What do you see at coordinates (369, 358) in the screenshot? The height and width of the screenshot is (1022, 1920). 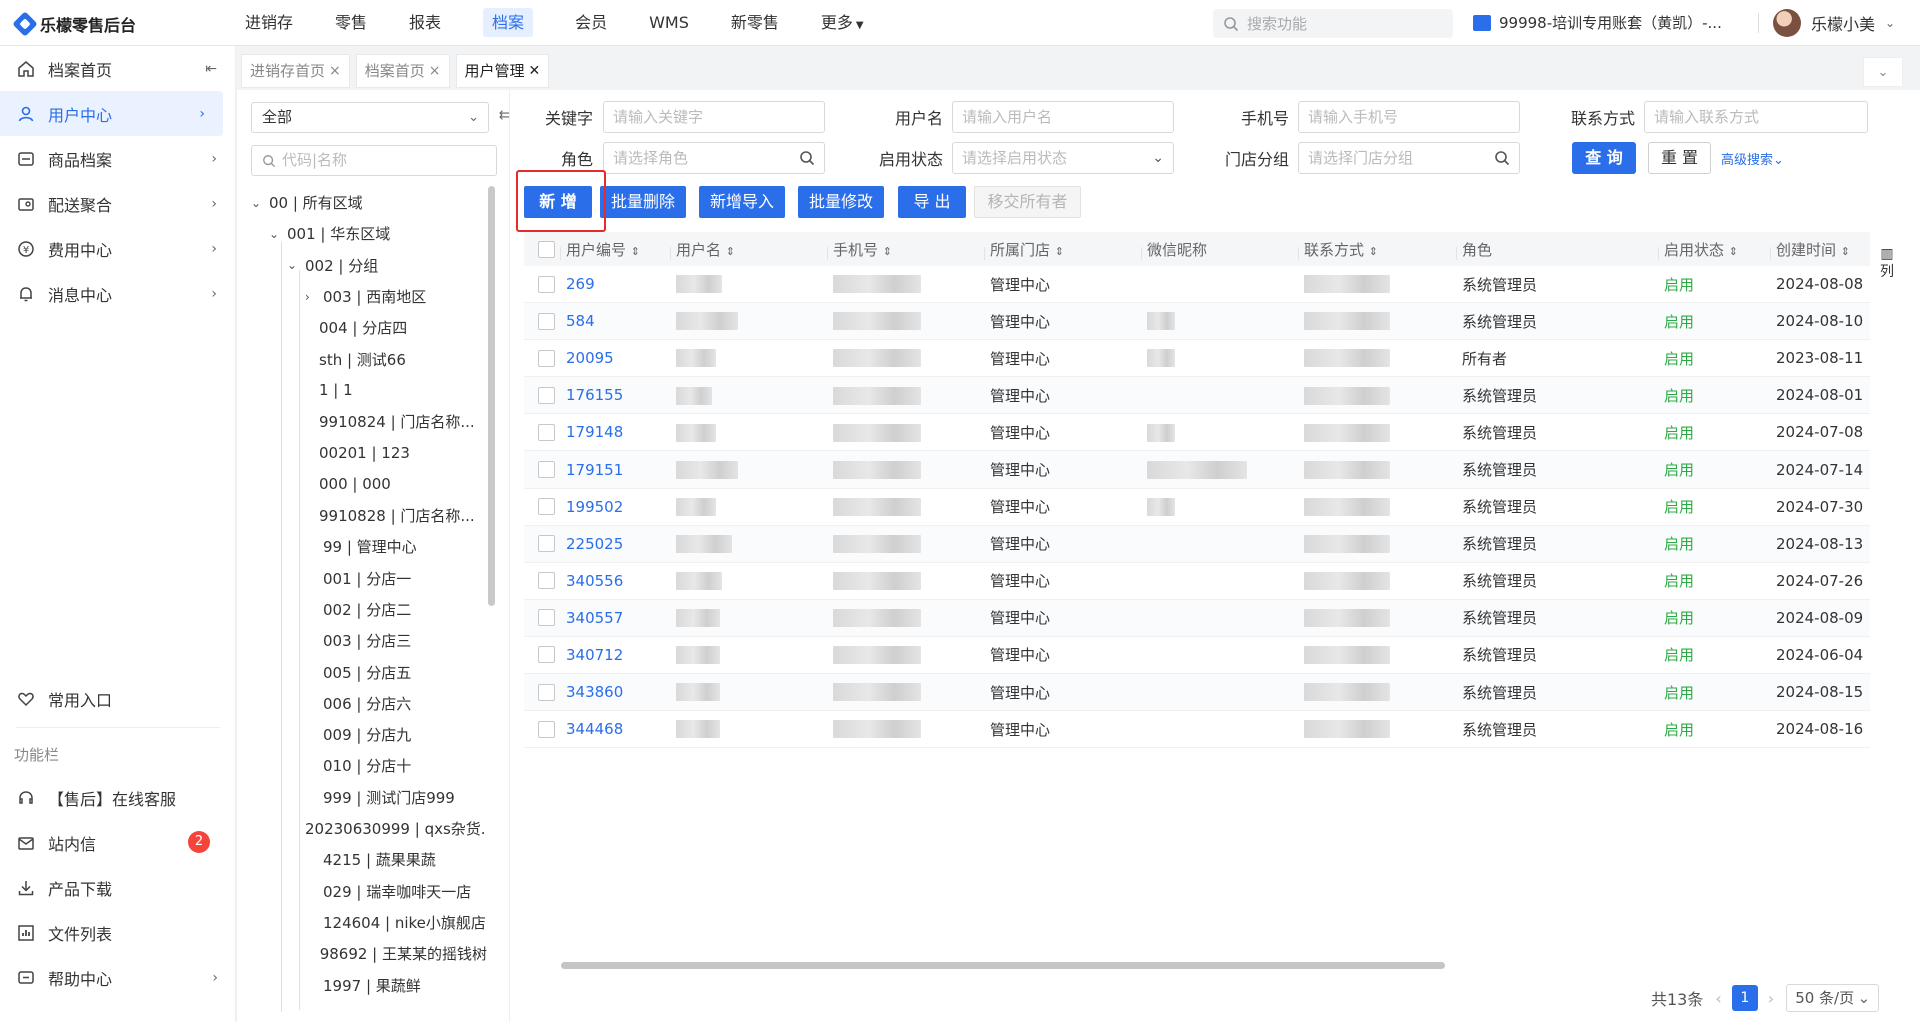 I see `tree-node: sth | 测试66` at bounding box center [369, 358].